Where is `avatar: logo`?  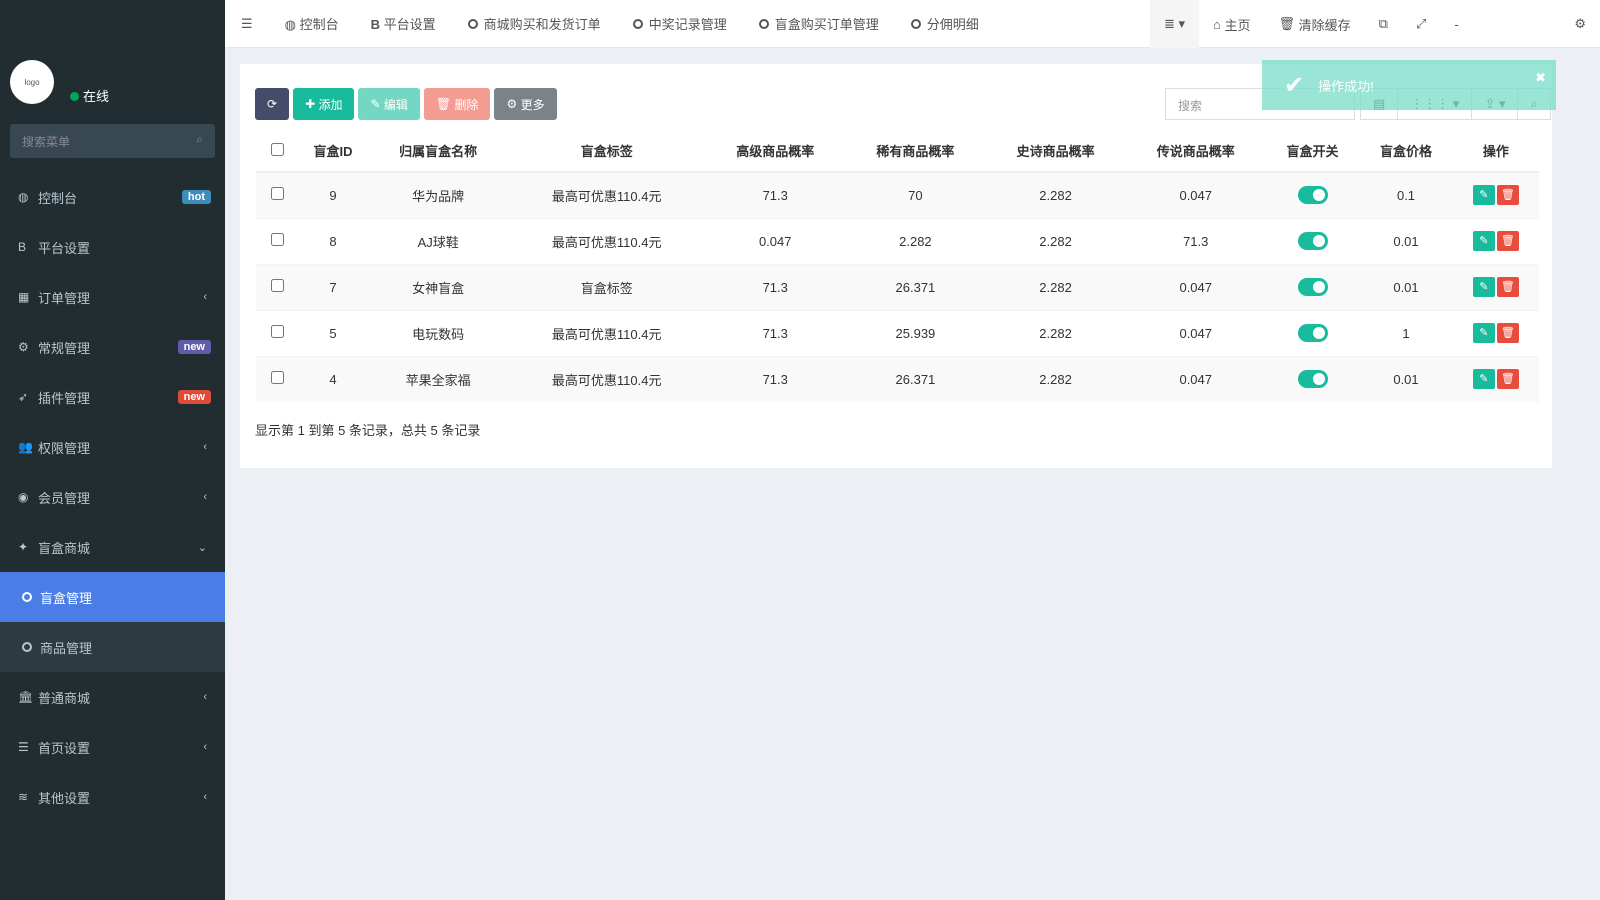 avatar: logo is located at coordinates (32, 82).